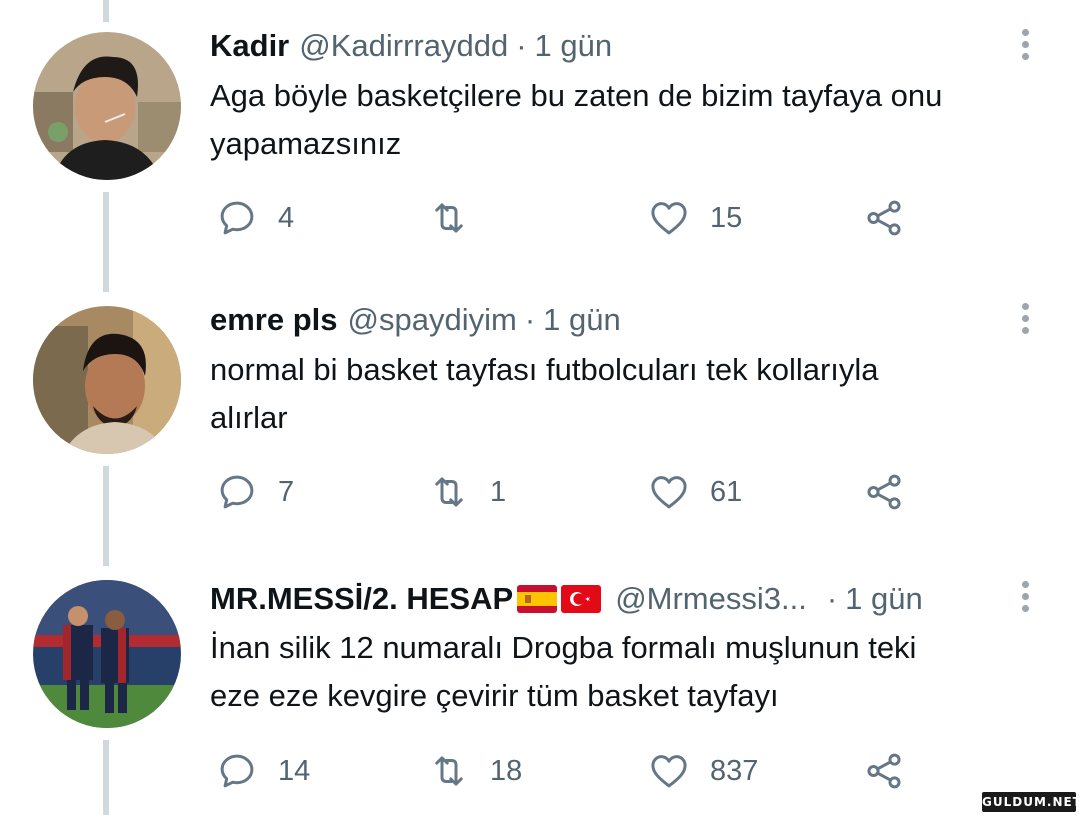 Image resolution: width=1080 pixels, height=815 pixels. Describe the element at coordinates (467, 492) in the screenshot. I see `retweet-button: 1` at that location.